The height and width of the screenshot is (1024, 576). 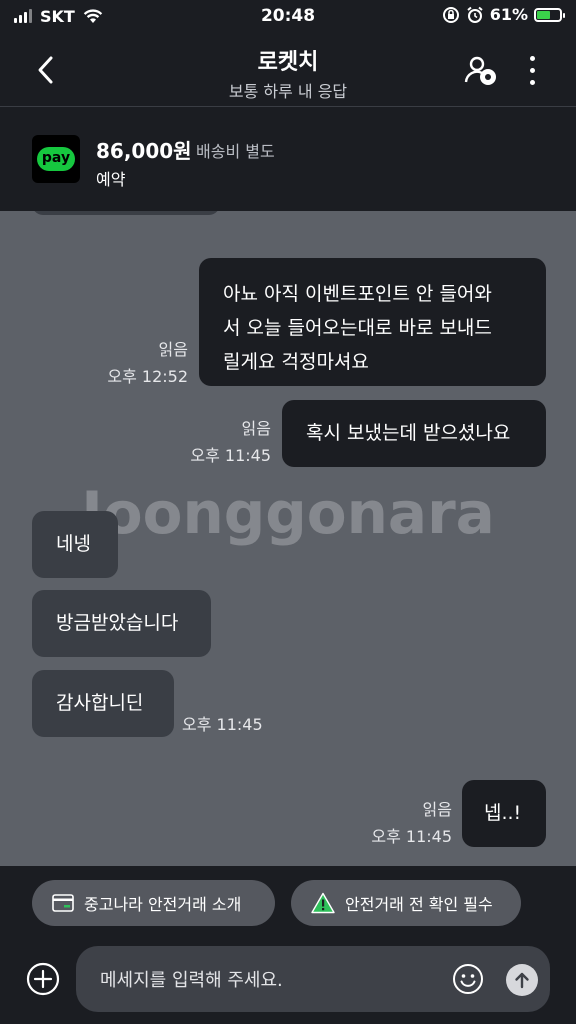 What do you see at coordinates (63, 903) in the screenshot?
I see `card-icon` at bounding box center [63, 903].